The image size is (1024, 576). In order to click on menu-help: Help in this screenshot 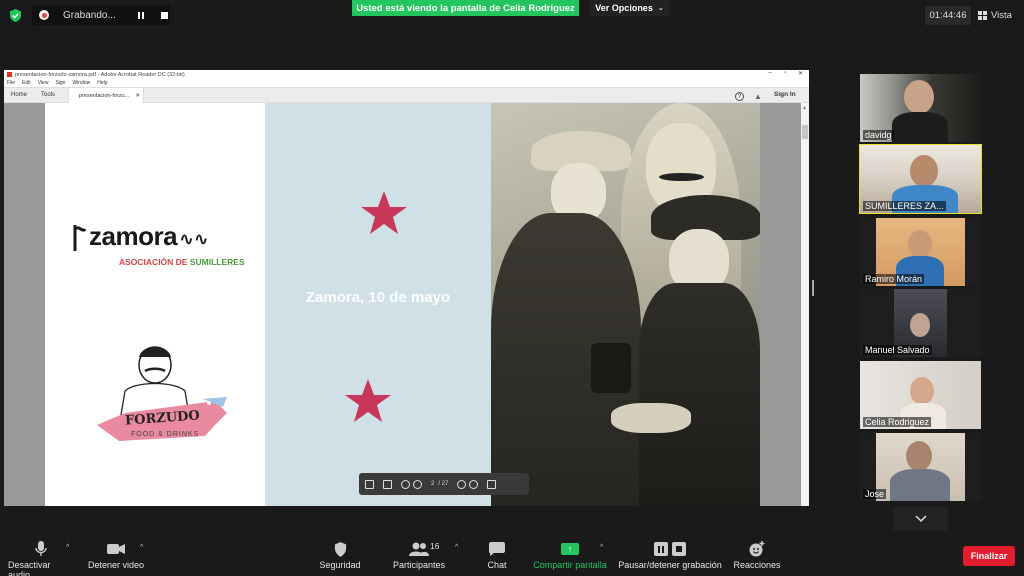, I will do `click(102, 83)`.